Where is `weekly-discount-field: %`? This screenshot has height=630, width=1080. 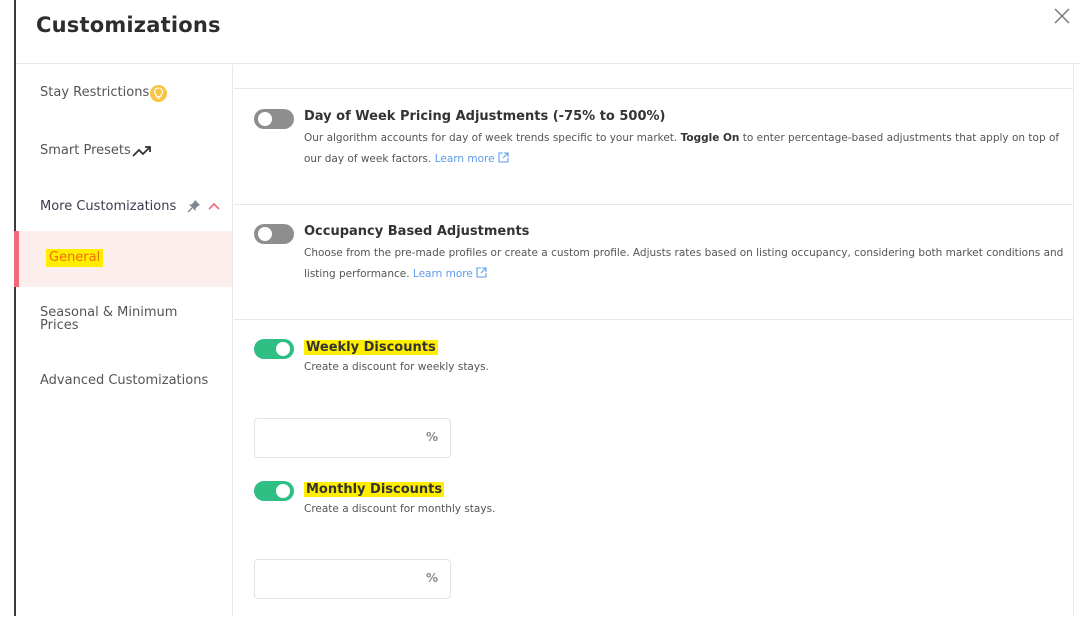
weekly-discount-field: % is located at coordinates (352, 438).